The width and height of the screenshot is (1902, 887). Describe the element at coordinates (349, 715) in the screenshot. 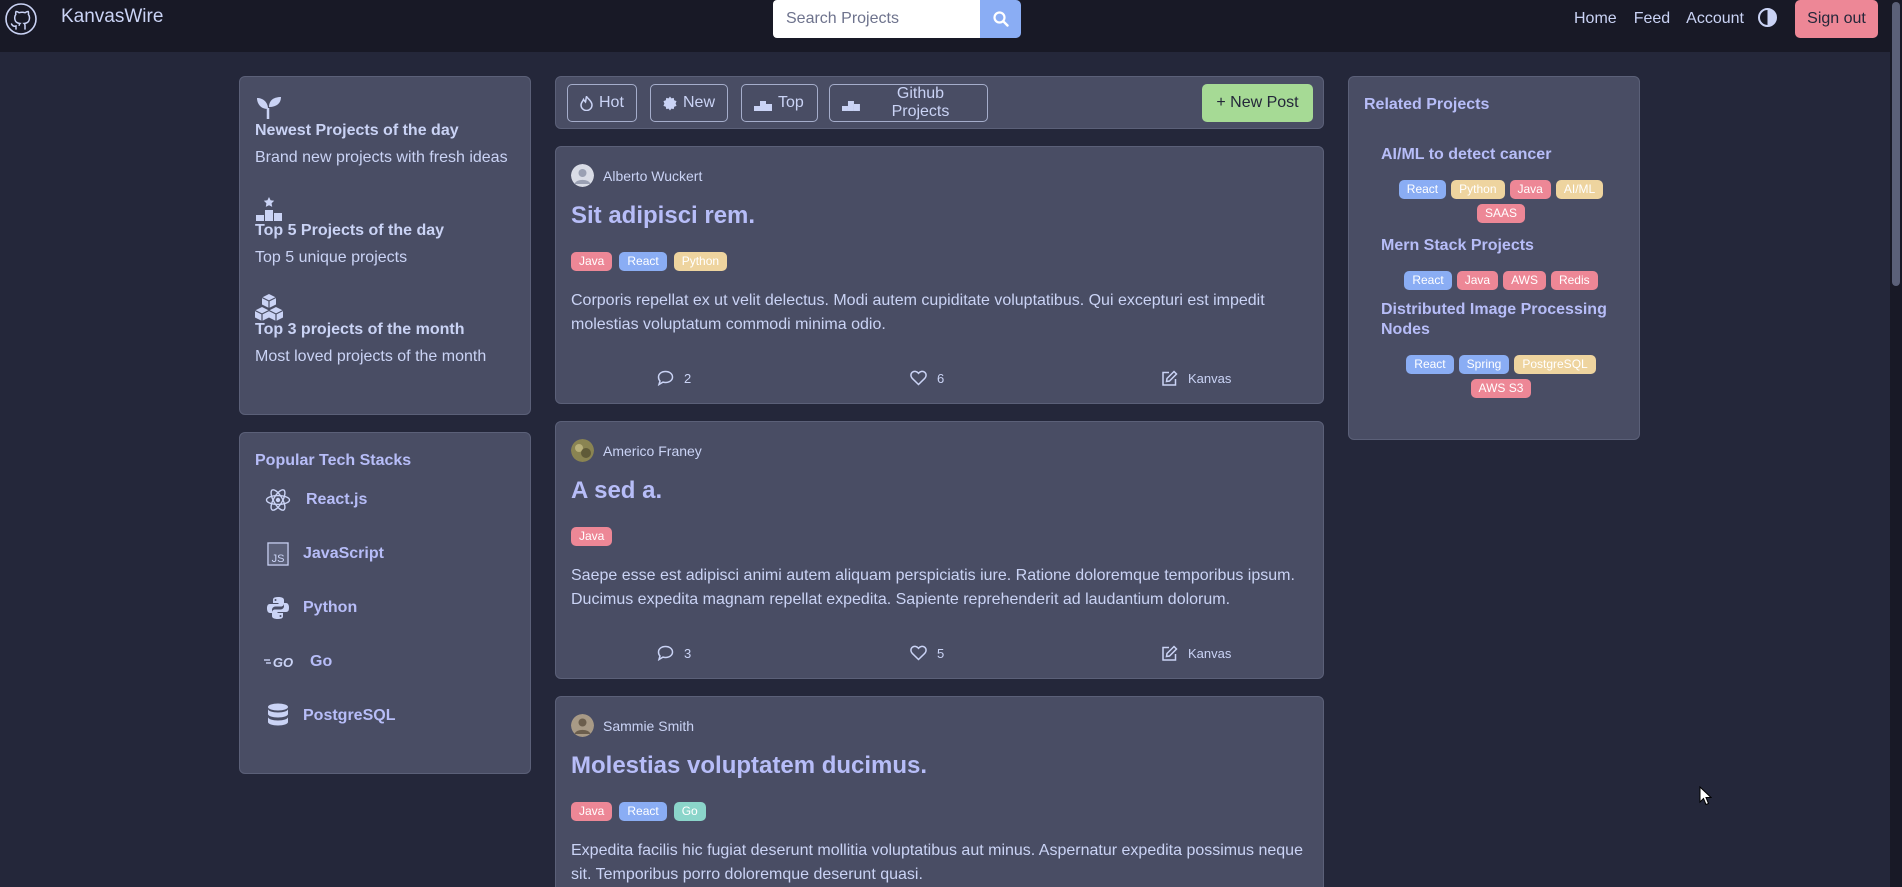

I see `stack-label: PostgreSQL` at that location.